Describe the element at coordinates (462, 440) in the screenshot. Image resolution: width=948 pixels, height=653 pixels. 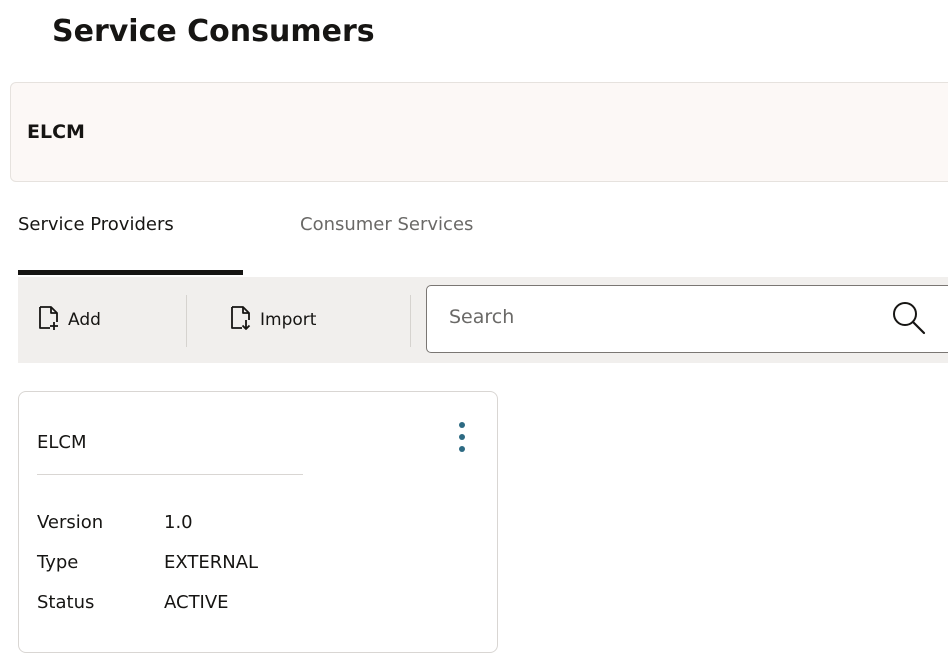
I see `kebab-menu-icon` at that location.